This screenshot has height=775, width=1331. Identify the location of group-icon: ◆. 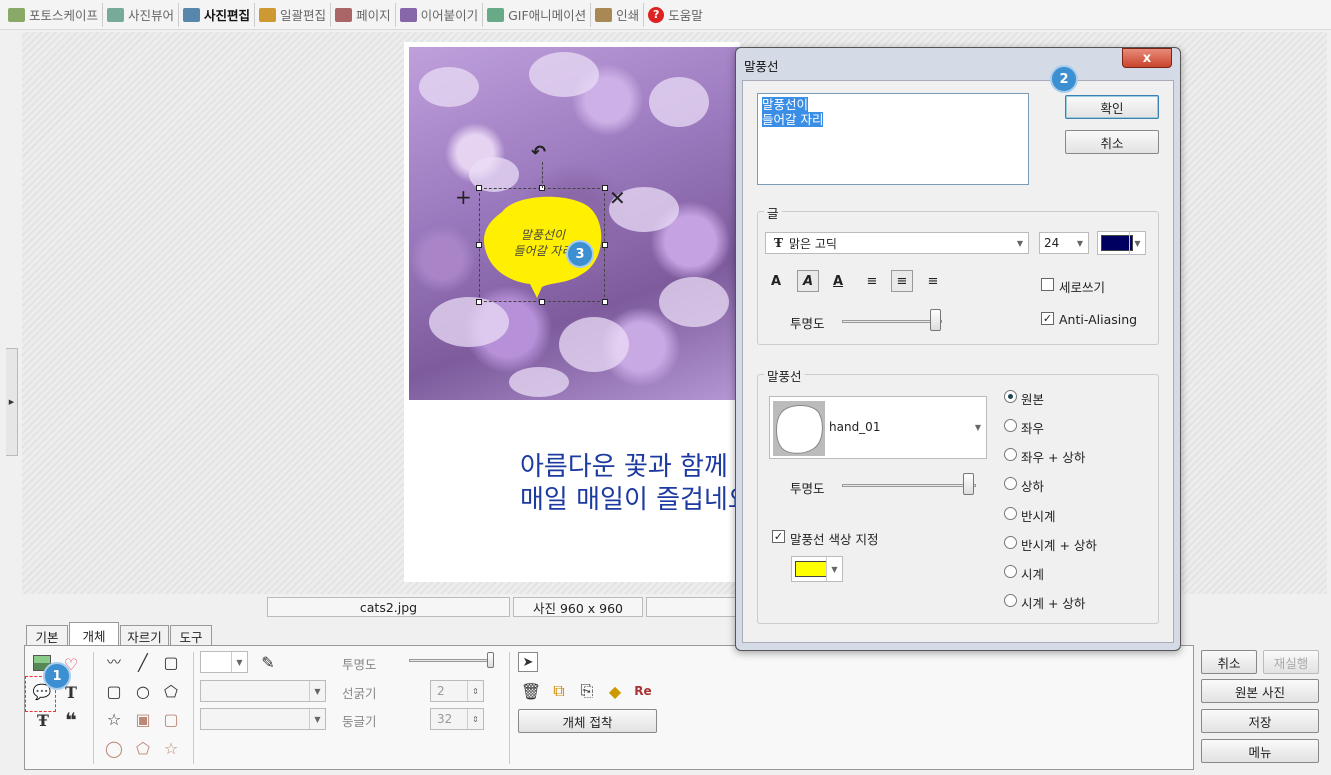
(615, 691).